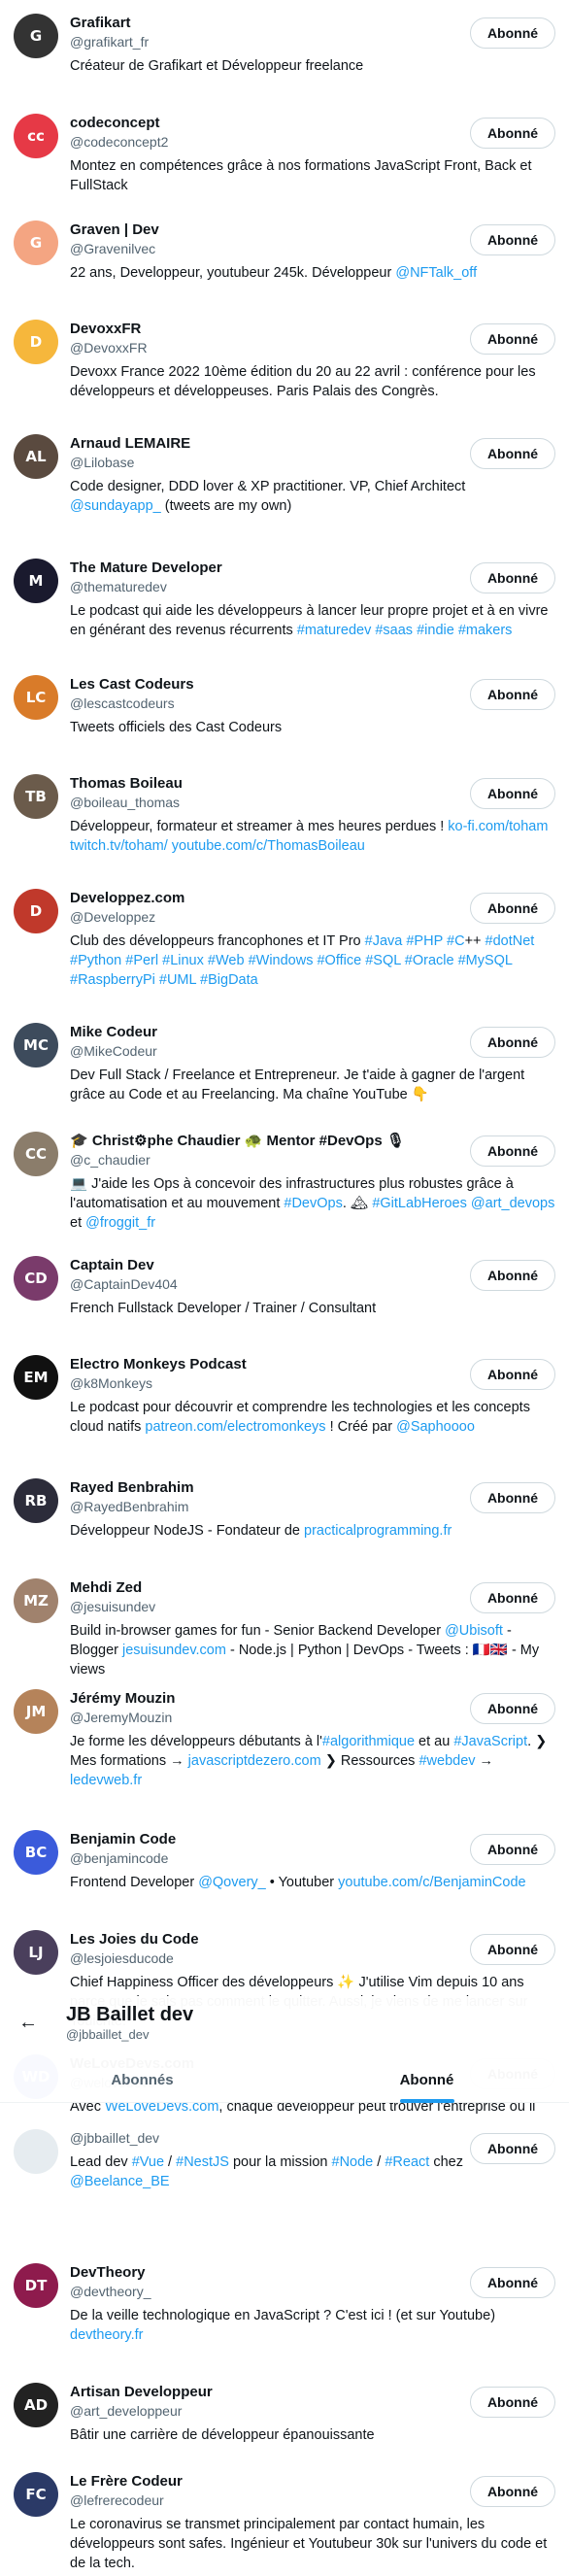 This screenshot has width=569, height=2576. Describe the element at coordinates (36, 911) in the screenshot. I see `avatar: D` at that location.